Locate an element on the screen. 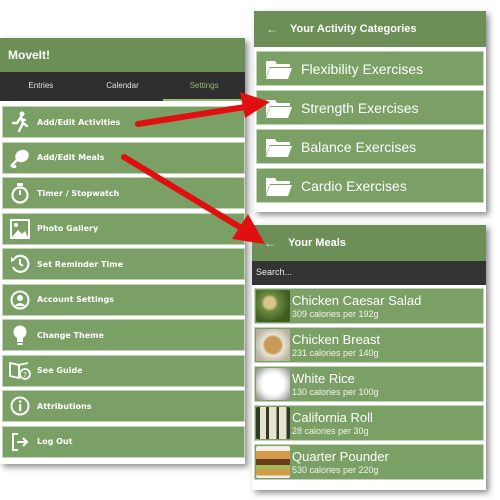 Image resolution: width=500 pixels, height=500 pixels. menu-item-label: Set Reminder Time is located at coordinates (80, 264).